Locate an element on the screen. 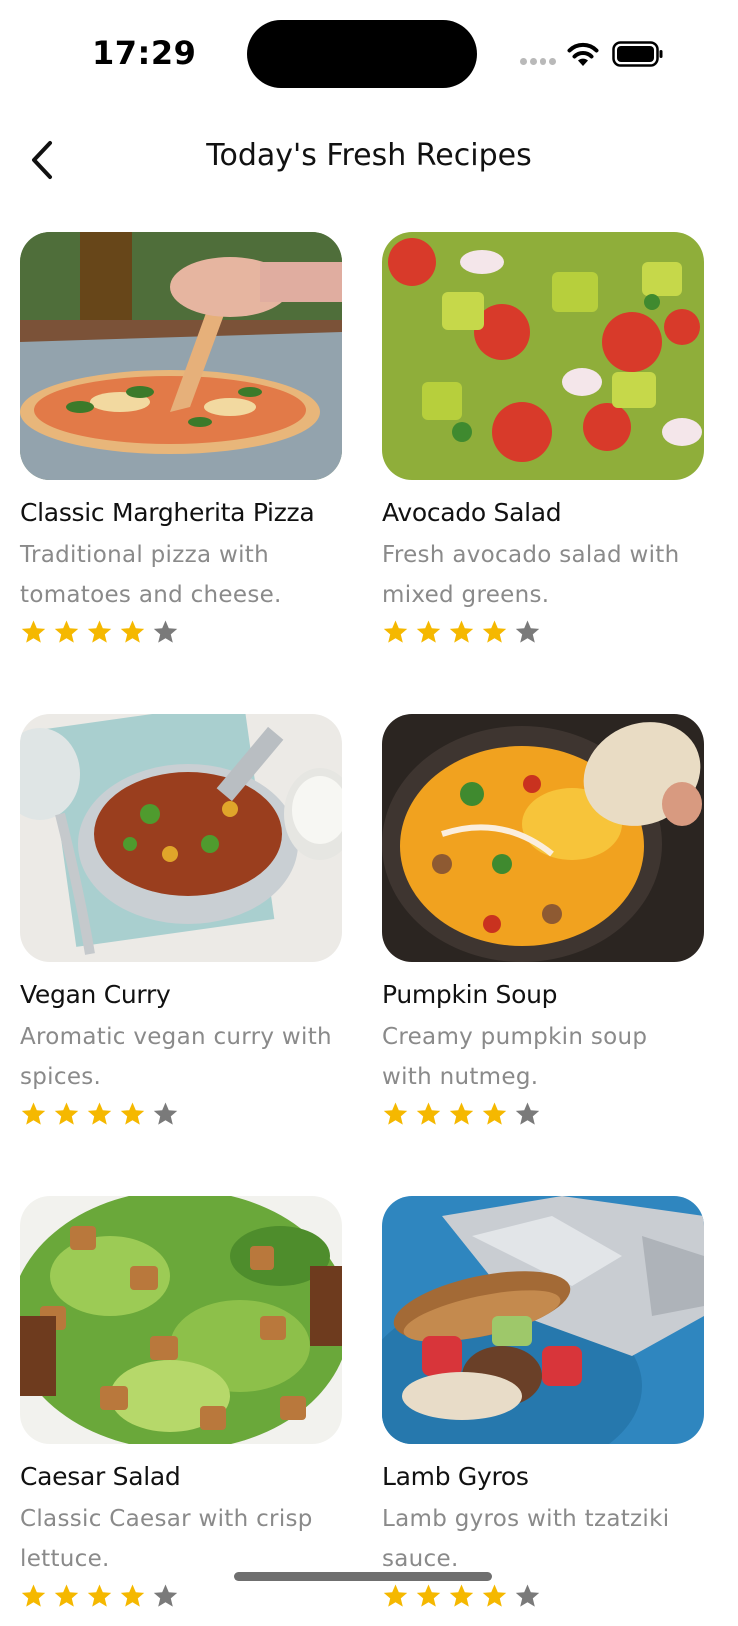 The width and height of the screenshot is (738, 1626). recipe-title: Vegan Curry is located at coordinates (95, 994).